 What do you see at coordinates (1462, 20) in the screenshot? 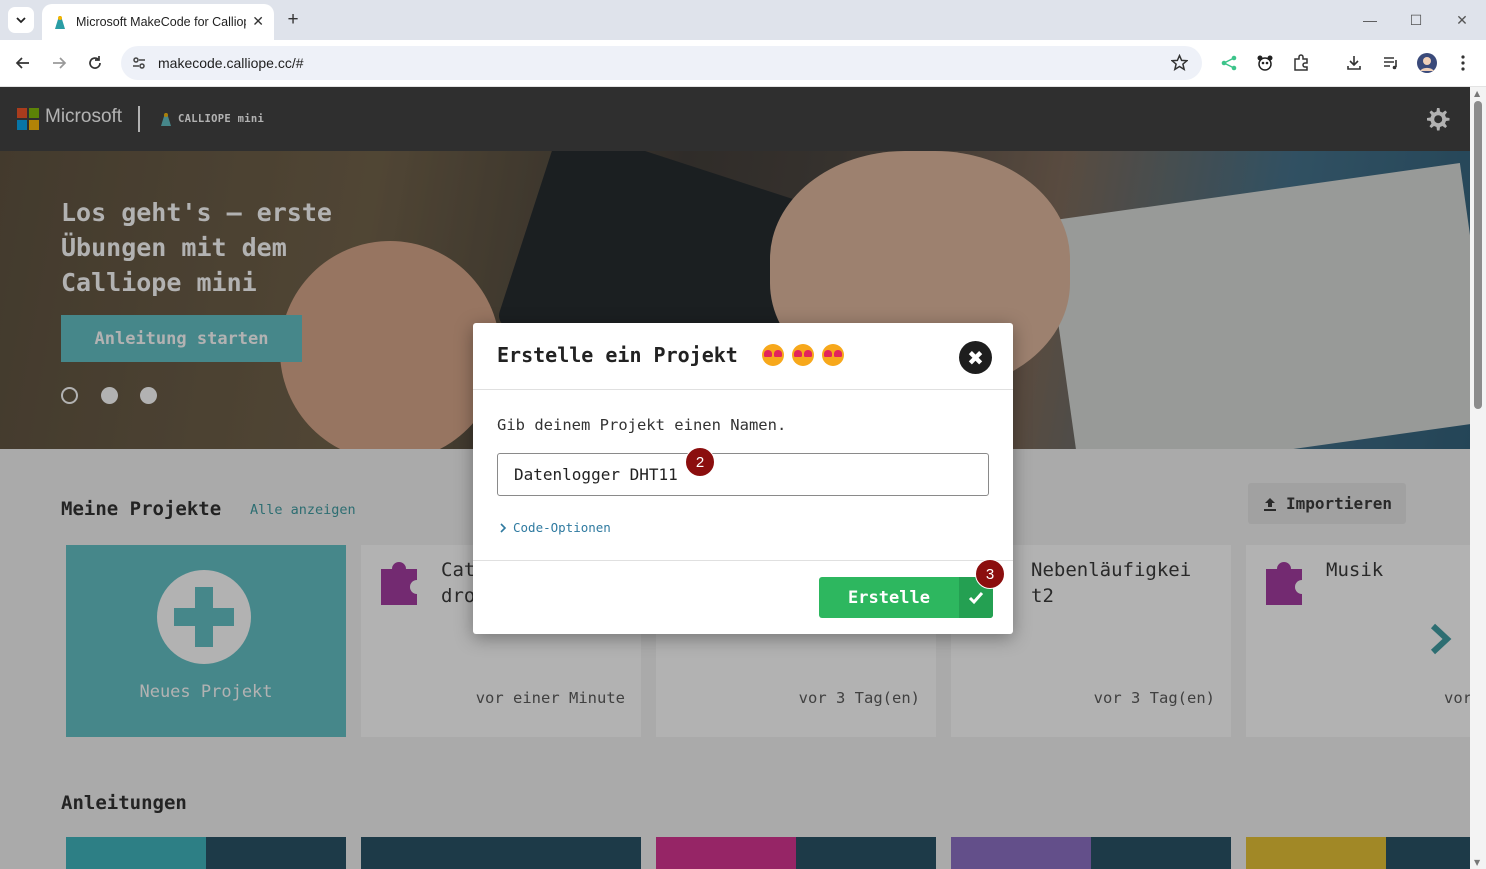
I see `window-close-button: ✕` at bounding box center [1462, 20].